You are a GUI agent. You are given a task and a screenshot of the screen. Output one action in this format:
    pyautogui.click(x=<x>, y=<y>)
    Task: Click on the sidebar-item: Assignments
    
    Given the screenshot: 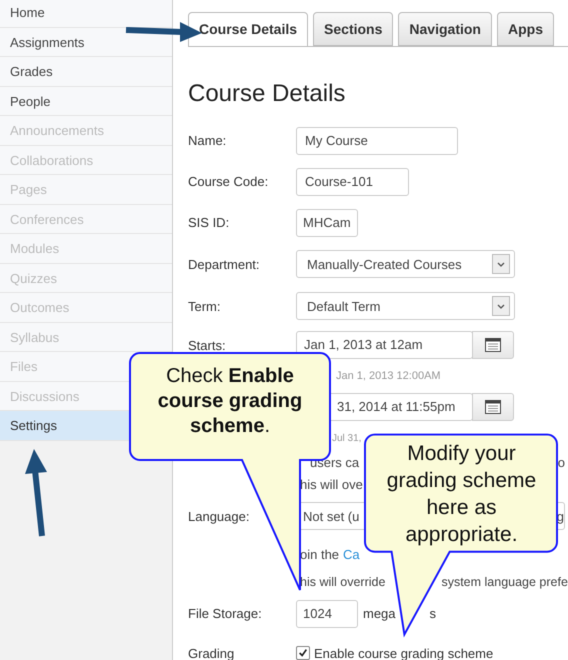 What is the action you would take?
    pyautogui.click(x=86, y=42)
    